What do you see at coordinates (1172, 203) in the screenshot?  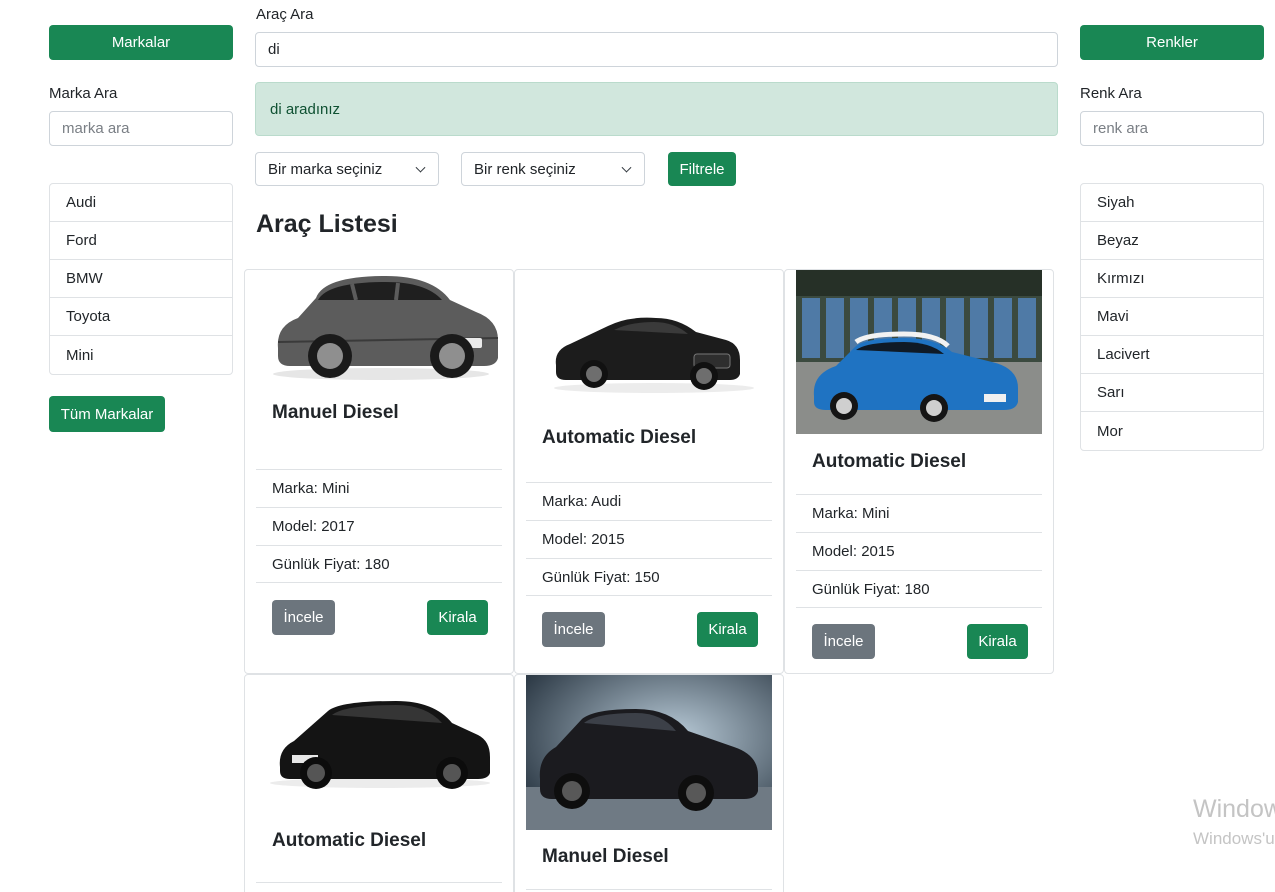 I see `color-item-siyah: Siyah` at bounding box center [1172, 203].